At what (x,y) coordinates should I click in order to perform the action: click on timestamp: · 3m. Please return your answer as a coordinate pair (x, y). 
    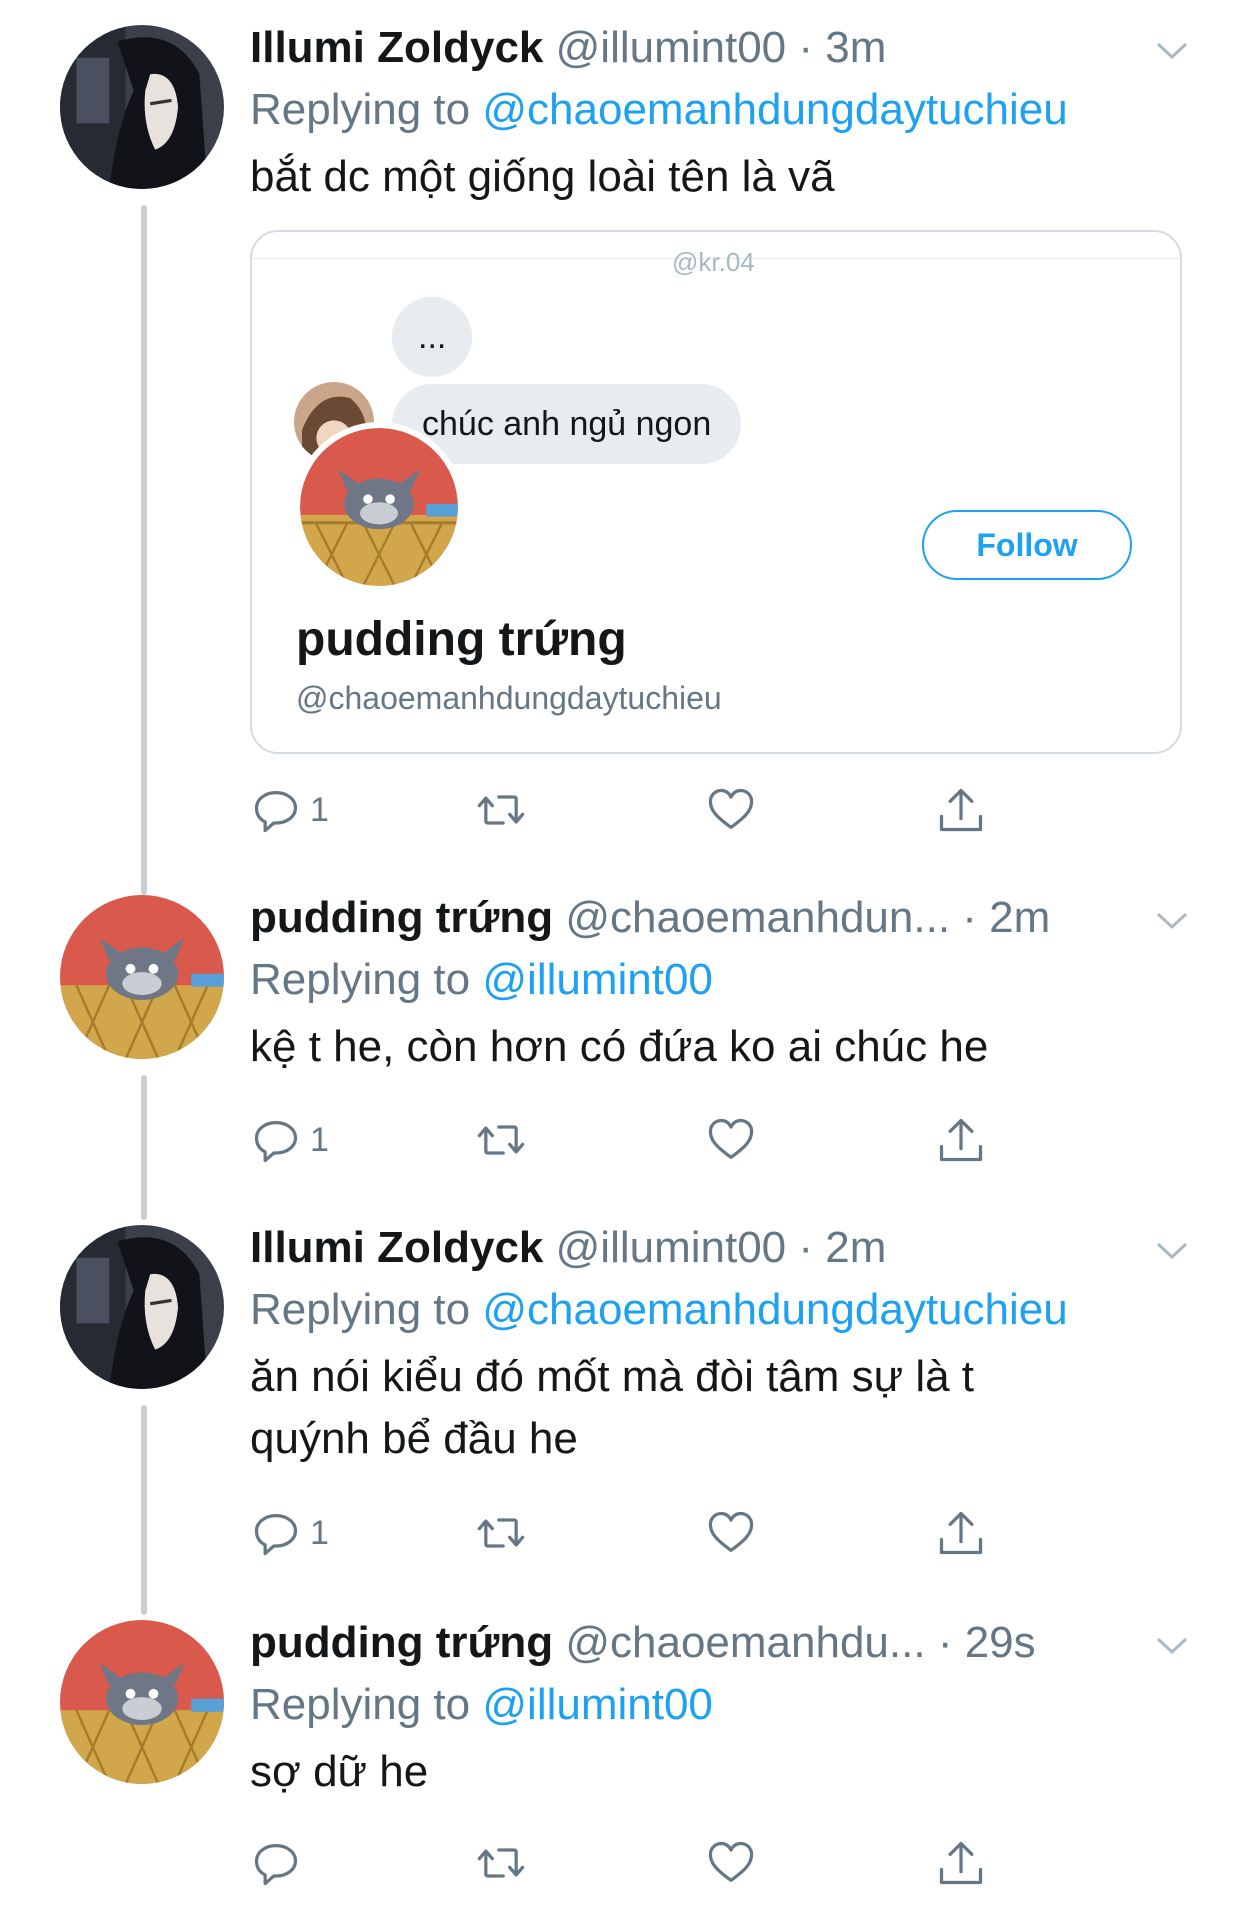
    Looking at the image, I should click on (842, 47).